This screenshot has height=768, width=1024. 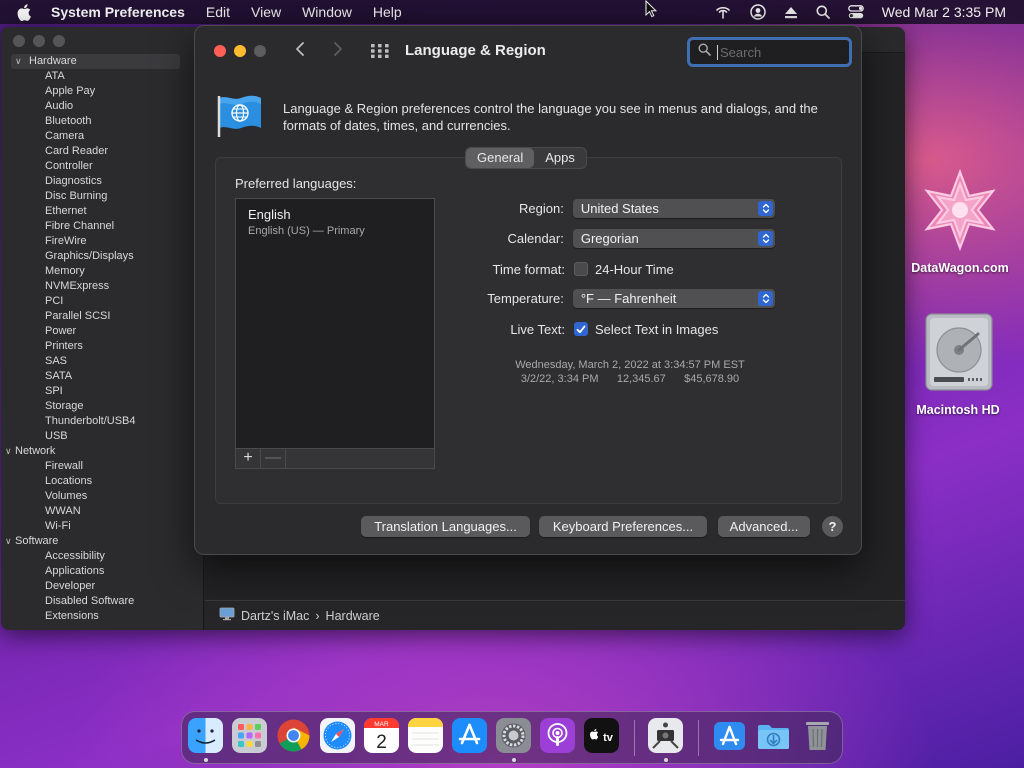 What do you see at coordinates (102, 406) in the screenshot?
I see `tree-item-storage: Storage` at bounding box center [102, 406].